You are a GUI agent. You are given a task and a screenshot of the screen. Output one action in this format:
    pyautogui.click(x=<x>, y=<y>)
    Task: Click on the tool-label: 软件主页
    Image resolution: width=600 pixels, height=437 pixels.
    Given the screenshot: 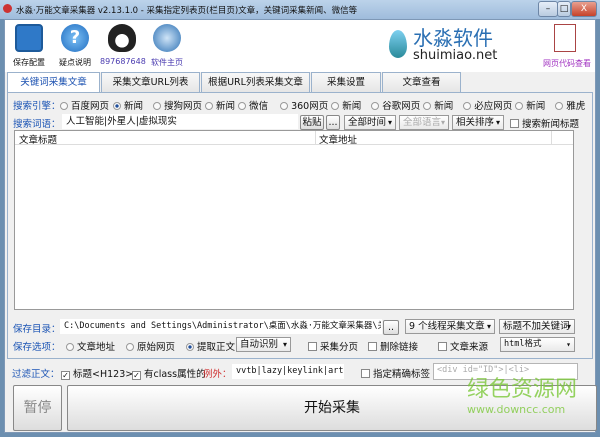 What is the action you would take?
    pyautogui.click(x=167, y=62)
    